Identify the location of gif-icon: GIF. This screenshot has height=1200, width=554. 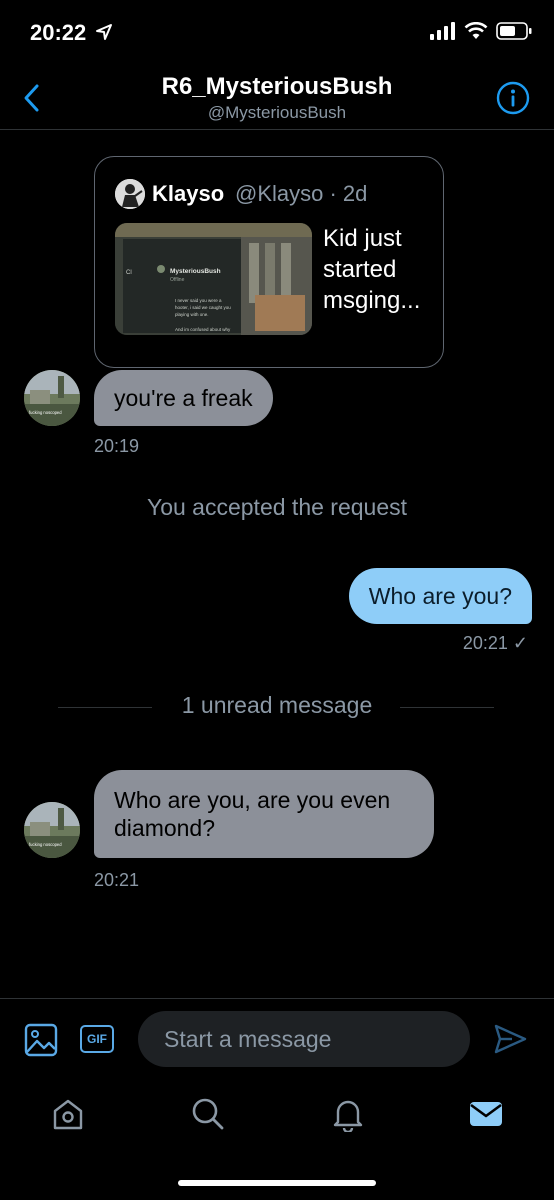
(97, 1039).